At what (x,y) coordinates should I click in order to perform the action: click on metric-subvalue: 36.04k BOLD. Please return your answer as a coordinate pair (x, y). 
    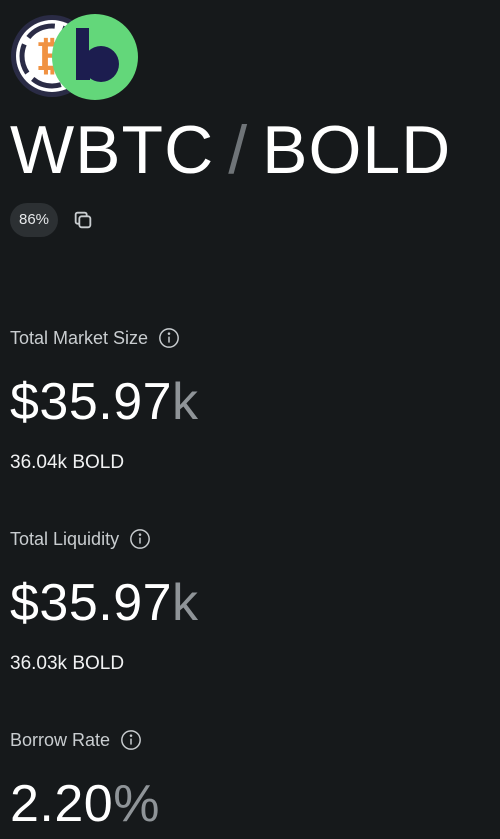
    Looking at the image, I should click on (67, 462).